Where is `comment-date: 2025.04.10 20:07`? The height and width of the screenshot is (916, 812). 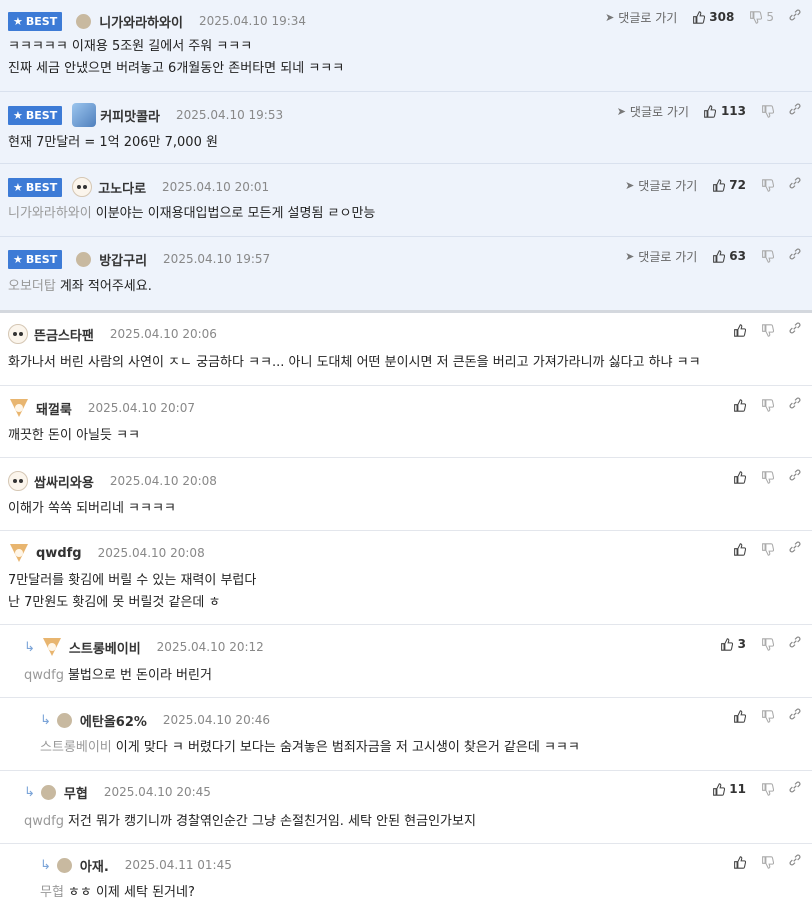
comment-date: 2025.04.10 20:07 is located at coordinates (141, 408).